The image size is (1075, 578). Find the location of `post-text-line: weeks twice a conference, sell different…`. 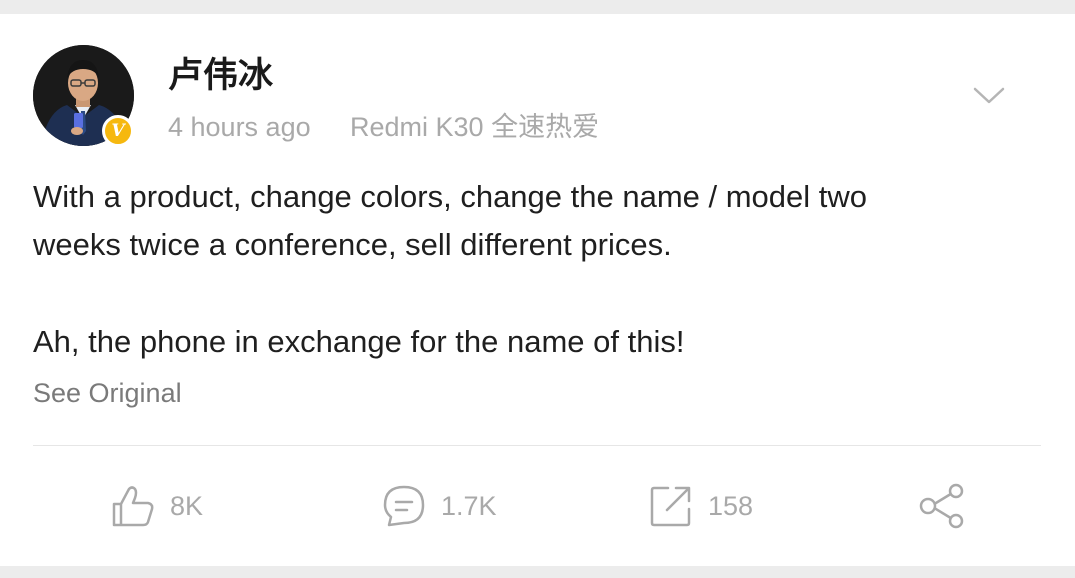

post-text-line: weeks twice a conference, sell different… is located at coordinates (352, 244).